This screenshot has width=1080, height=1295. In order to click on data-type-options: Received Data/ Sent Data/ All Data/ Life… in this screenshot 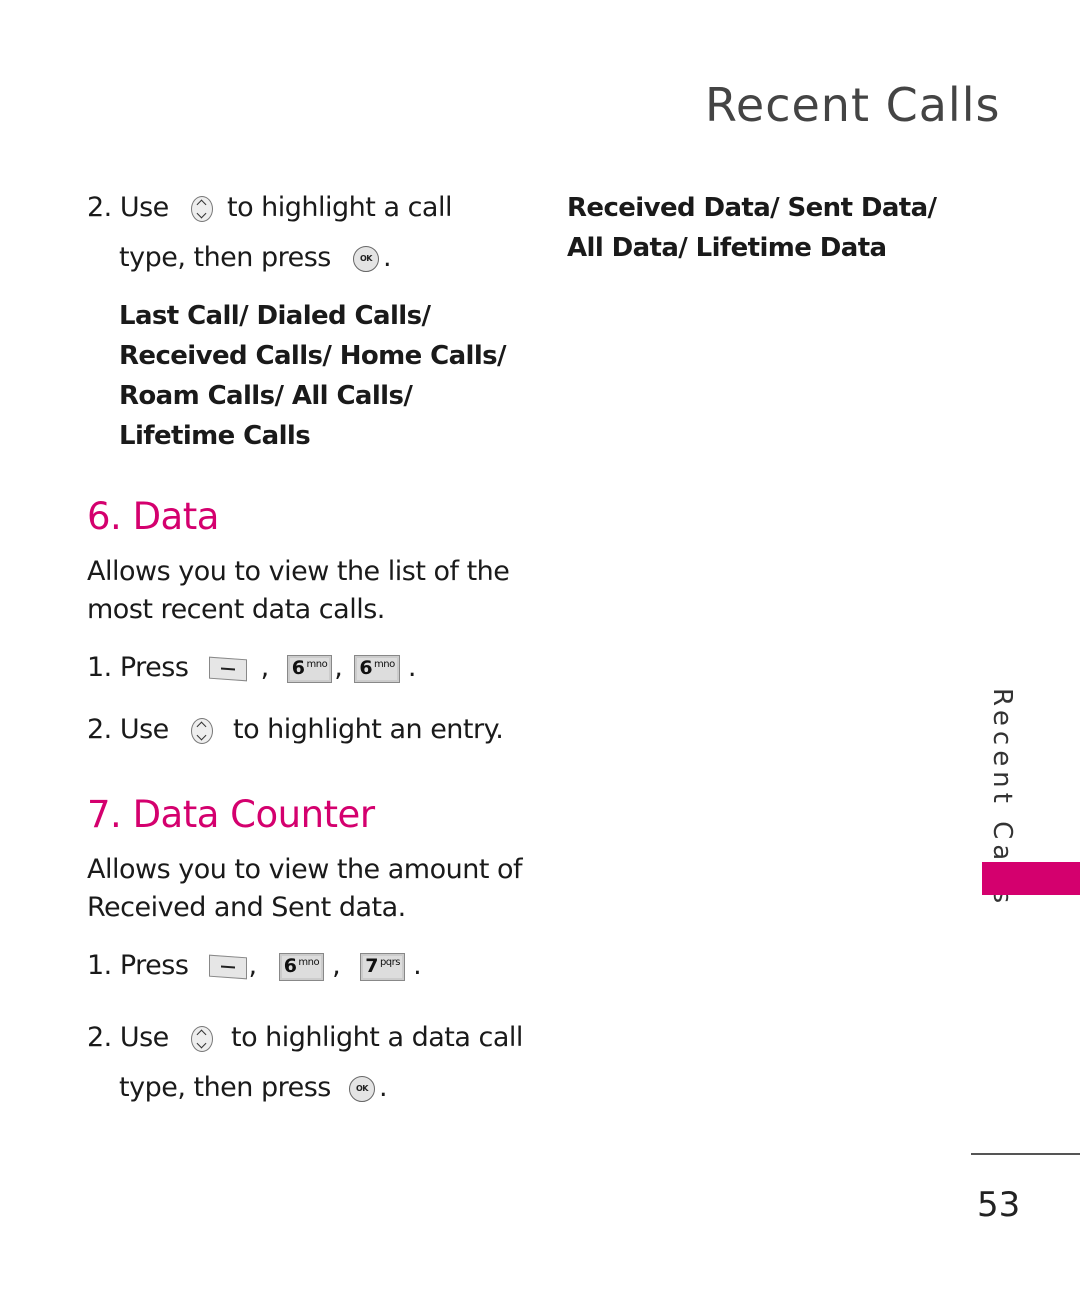, I will do `click(752, 228)`.